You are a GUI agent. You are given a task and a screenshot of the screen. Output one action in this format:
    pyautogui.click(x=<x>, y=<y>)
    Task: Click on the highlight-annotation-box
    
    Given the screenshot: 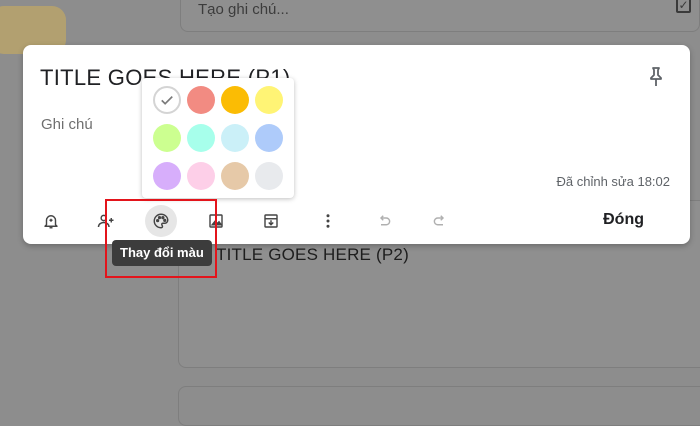 What is the action you would take?
    pyautogui.click(x=161, y=238)
    